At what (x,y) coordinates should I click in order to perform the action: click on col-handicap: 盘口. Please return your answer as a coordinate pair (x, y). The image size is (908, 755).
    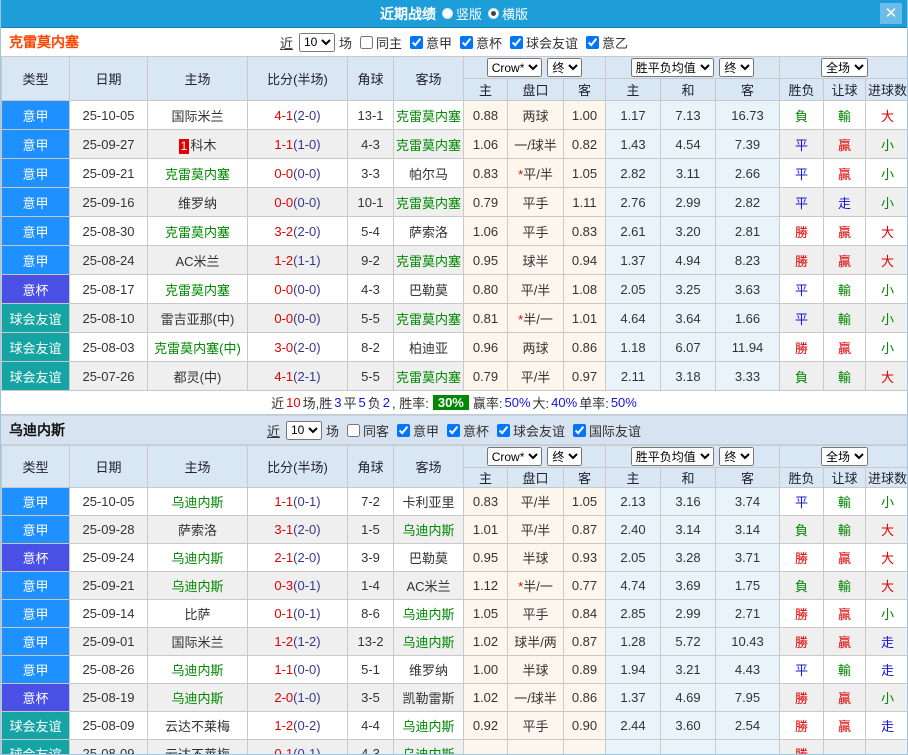
    Looking at the image, I should click on (535, 477).